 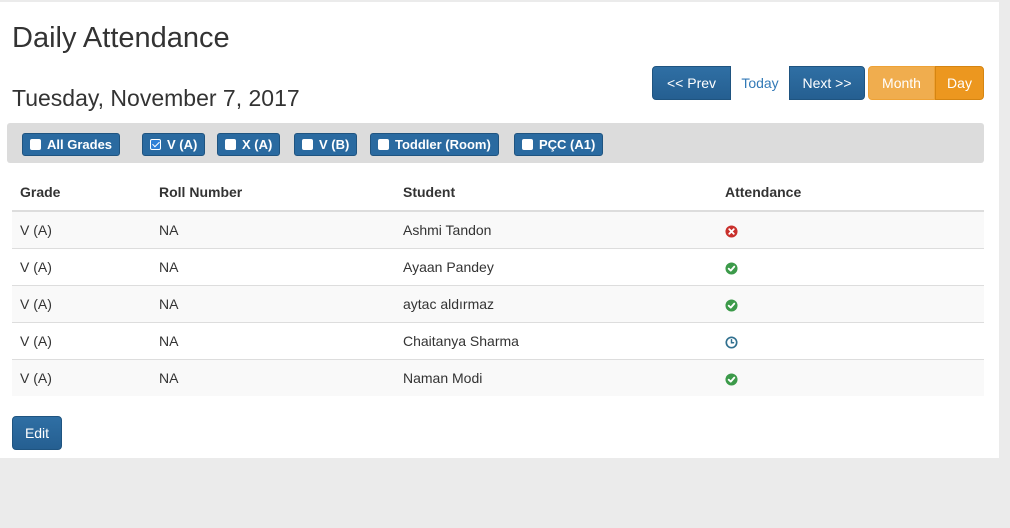 What do you see at coordinates (257, 144) in the screenshot?
I see `filter-label: X (A)` at bounding box center [257, 144].